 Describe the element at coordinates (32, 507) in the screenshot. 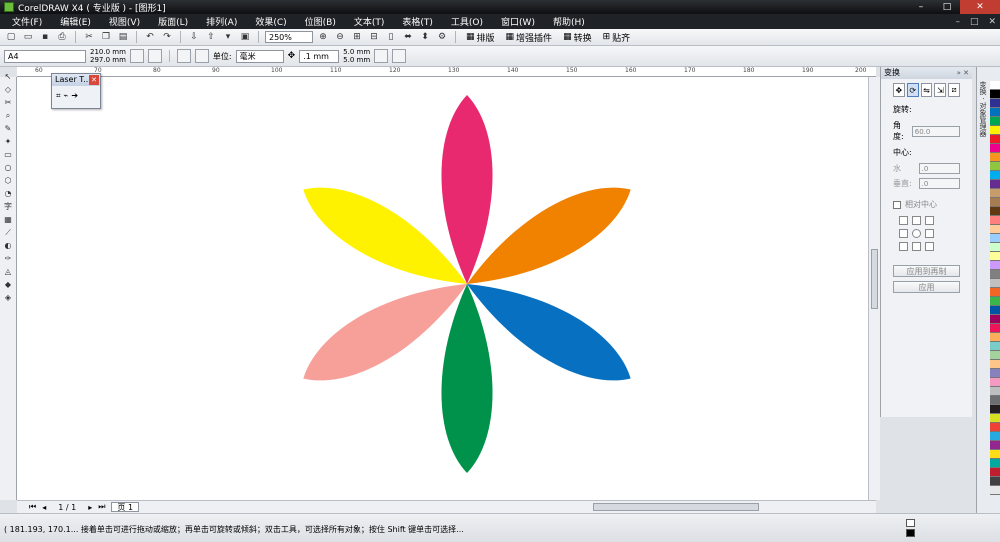

I see `first-page-icon: ⏮` at that location.